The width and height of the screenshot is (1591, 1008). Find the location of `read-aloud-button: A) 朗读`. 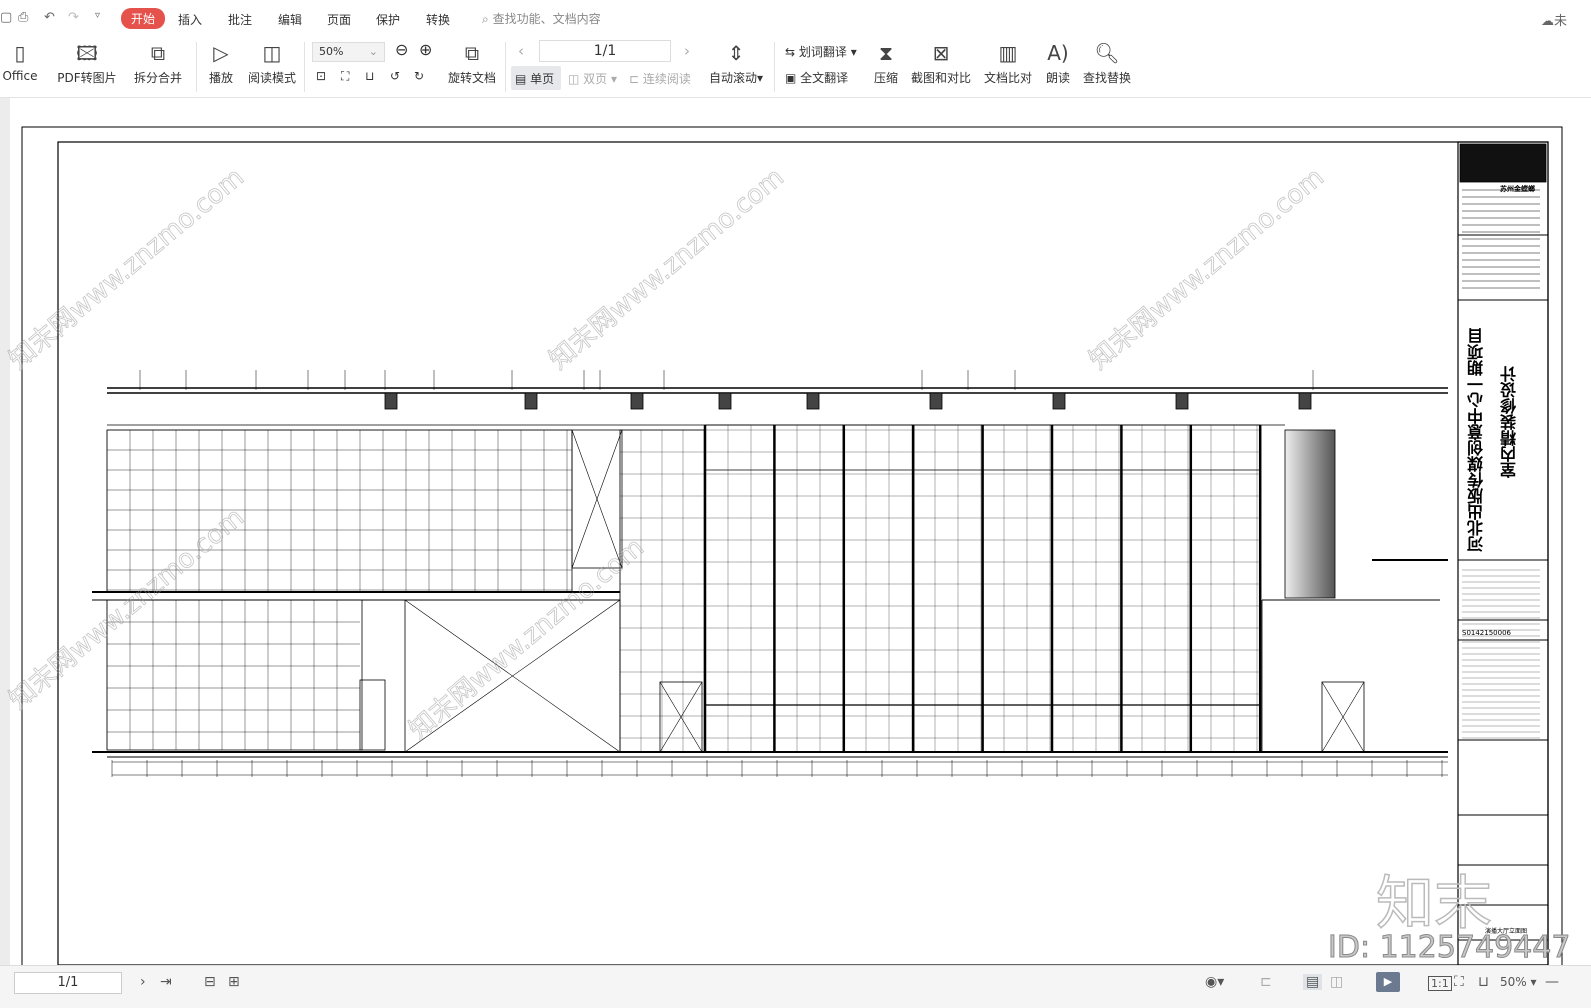

read-aloud-button: A) 朗读 is located at coordinates (1058, 63).